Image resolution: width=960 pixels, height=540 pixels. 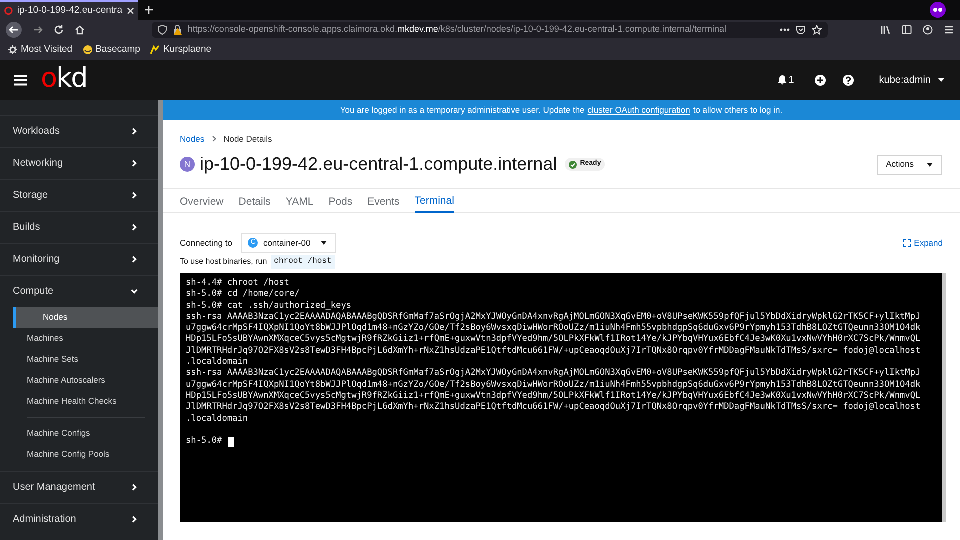 What do you see at coordinates (79, 131) in the screenshot?
I see `nav-section: Workloads` at bounding box center [79, 131].